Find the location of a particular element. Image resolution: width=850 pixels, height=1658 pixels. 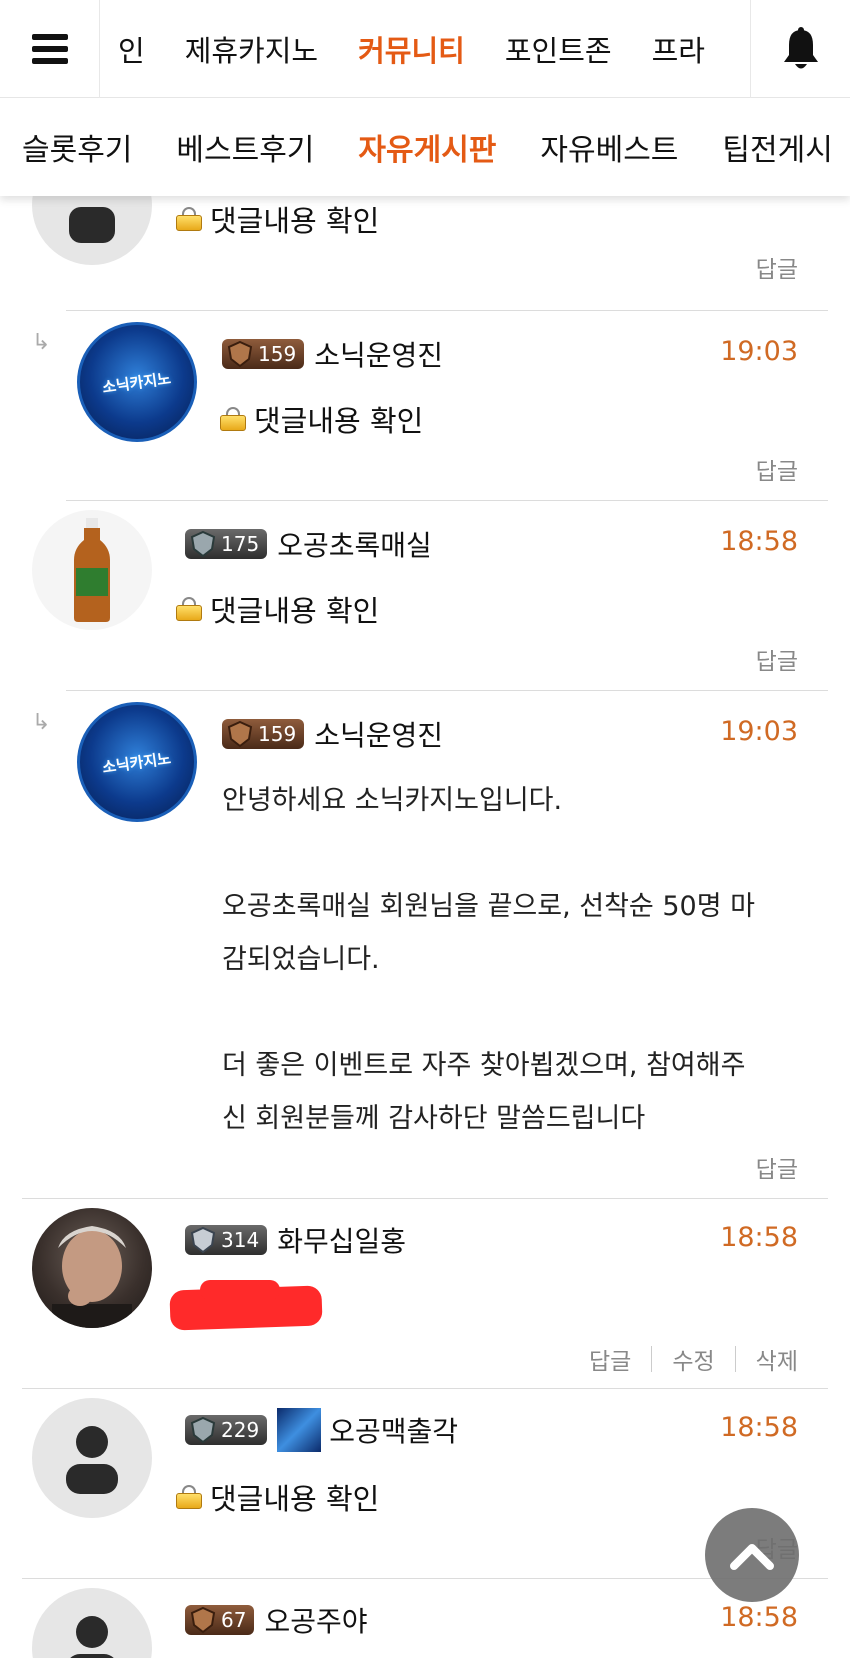

level-badge: 229 is located at coordinates (226, 1430).